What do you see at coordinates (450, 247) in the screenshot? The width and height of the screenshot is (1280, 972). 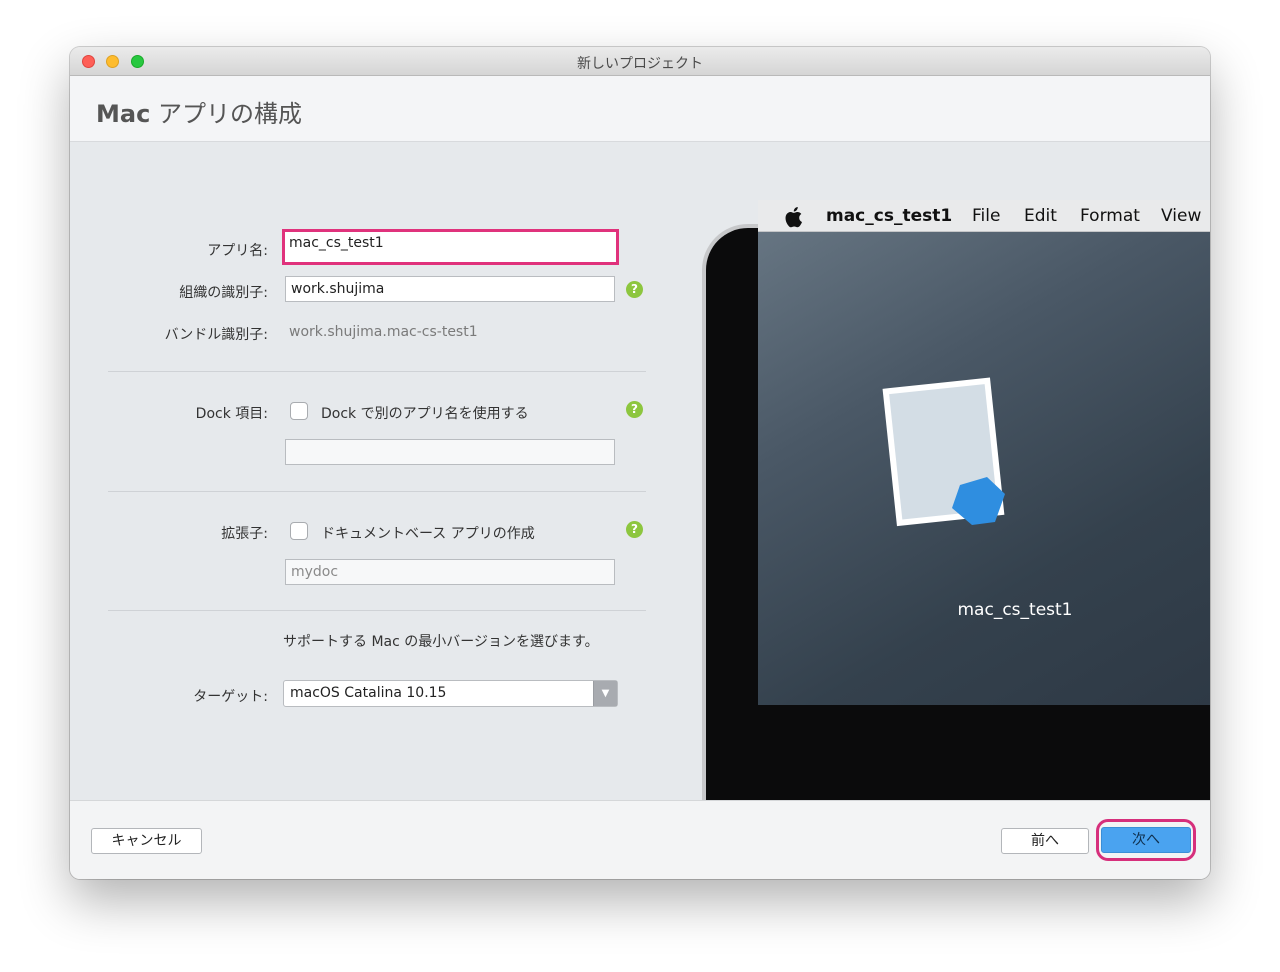 I see `app-name-field: mac_cs_test1` at bounding box center [450, 247].